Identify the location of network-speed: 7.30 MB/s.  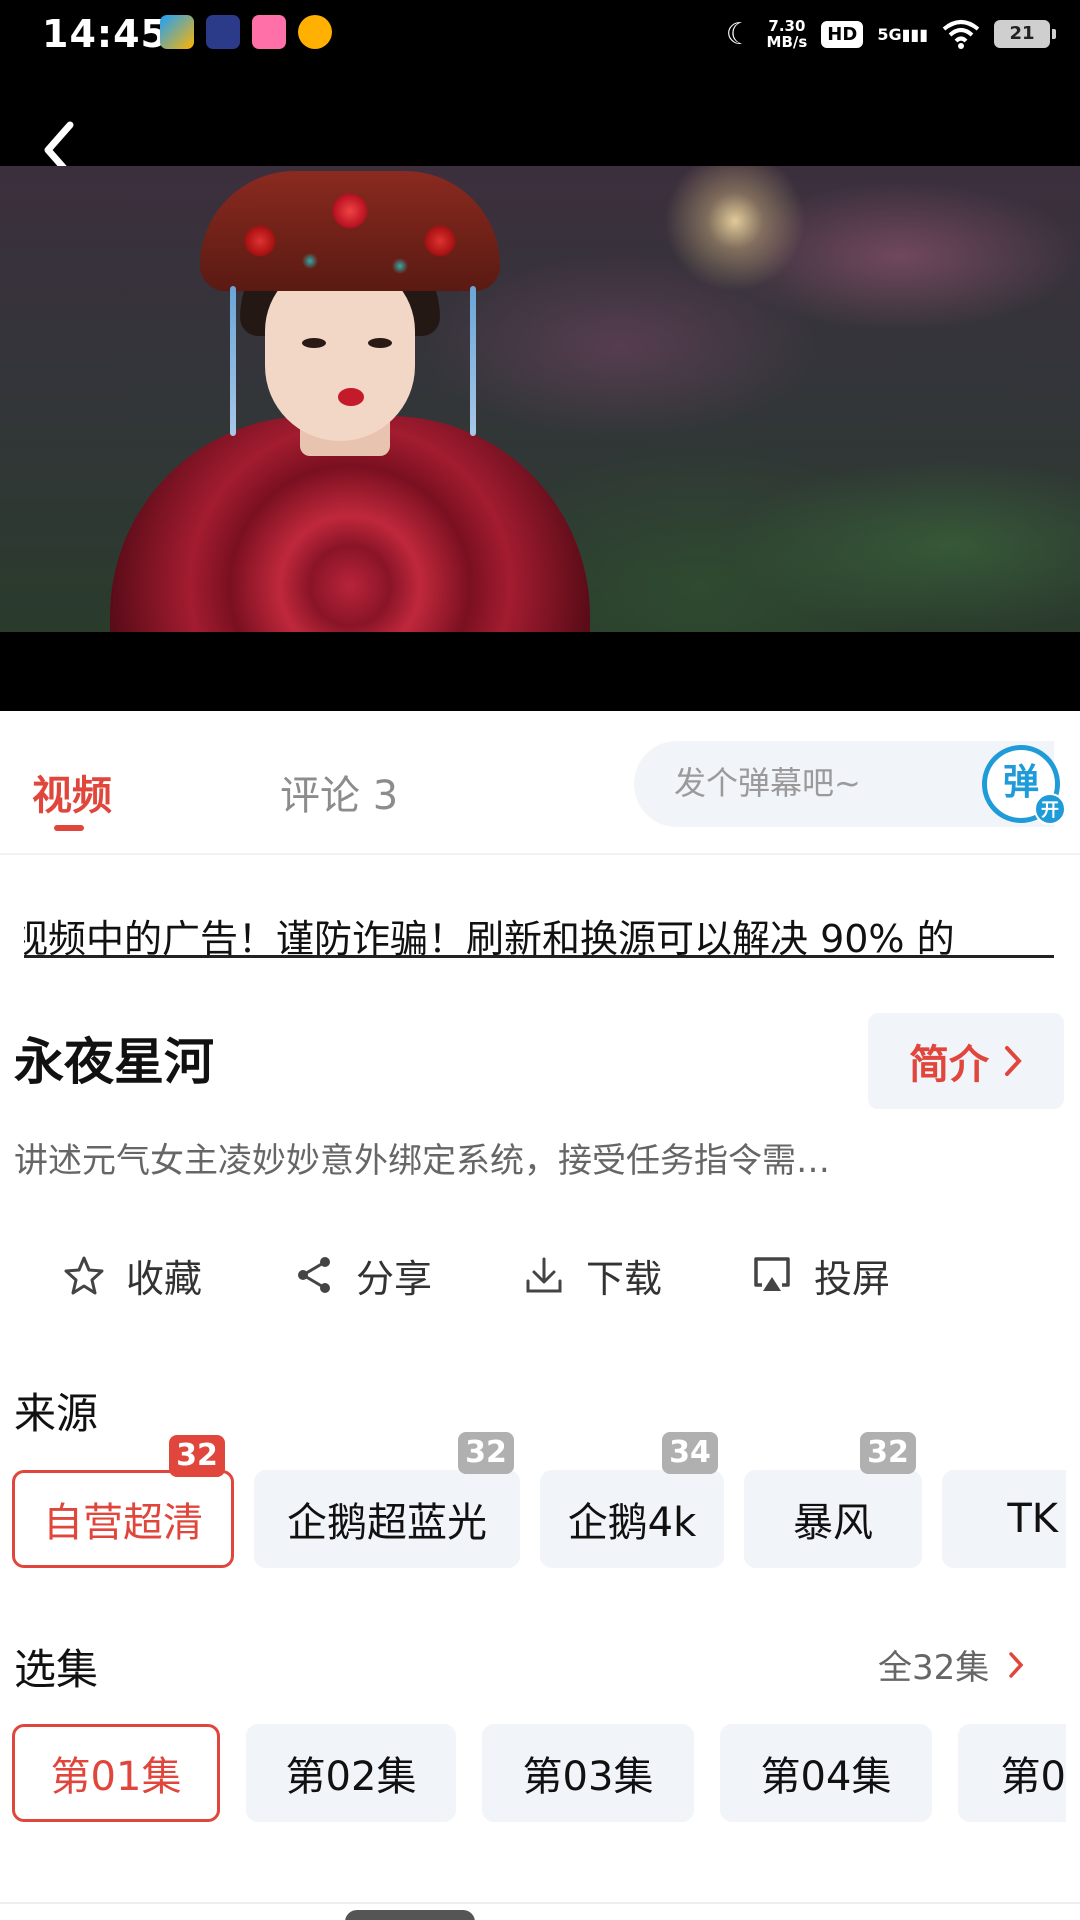
(787, 34).